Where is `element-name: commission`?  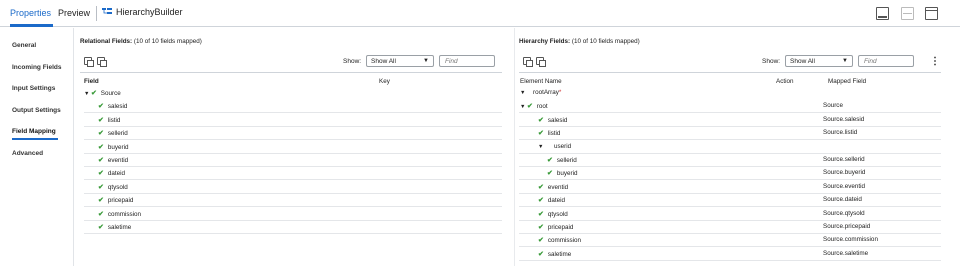 element-name: commission is located at coordinates (564, 241).